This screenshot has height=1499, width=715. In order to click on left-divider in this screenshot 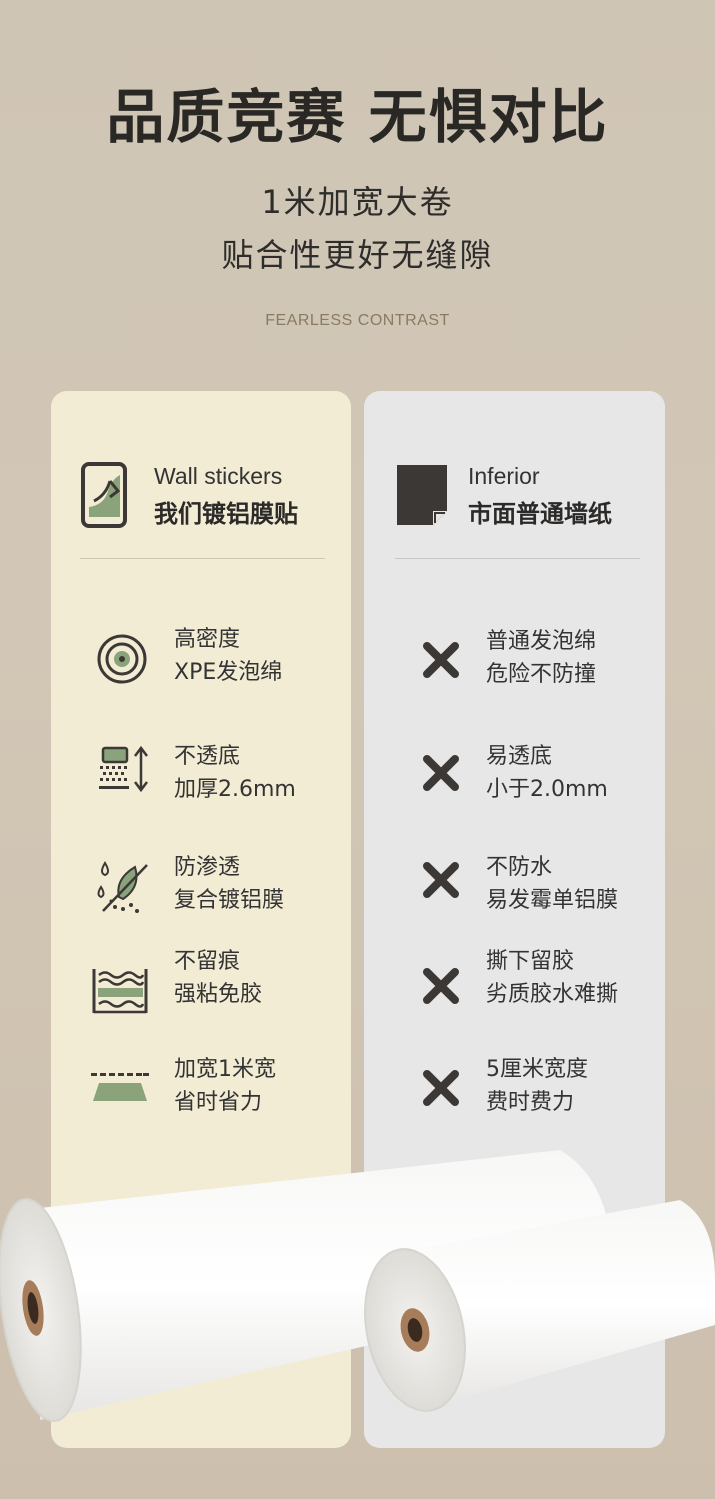, I will do `click(202, 558)`.